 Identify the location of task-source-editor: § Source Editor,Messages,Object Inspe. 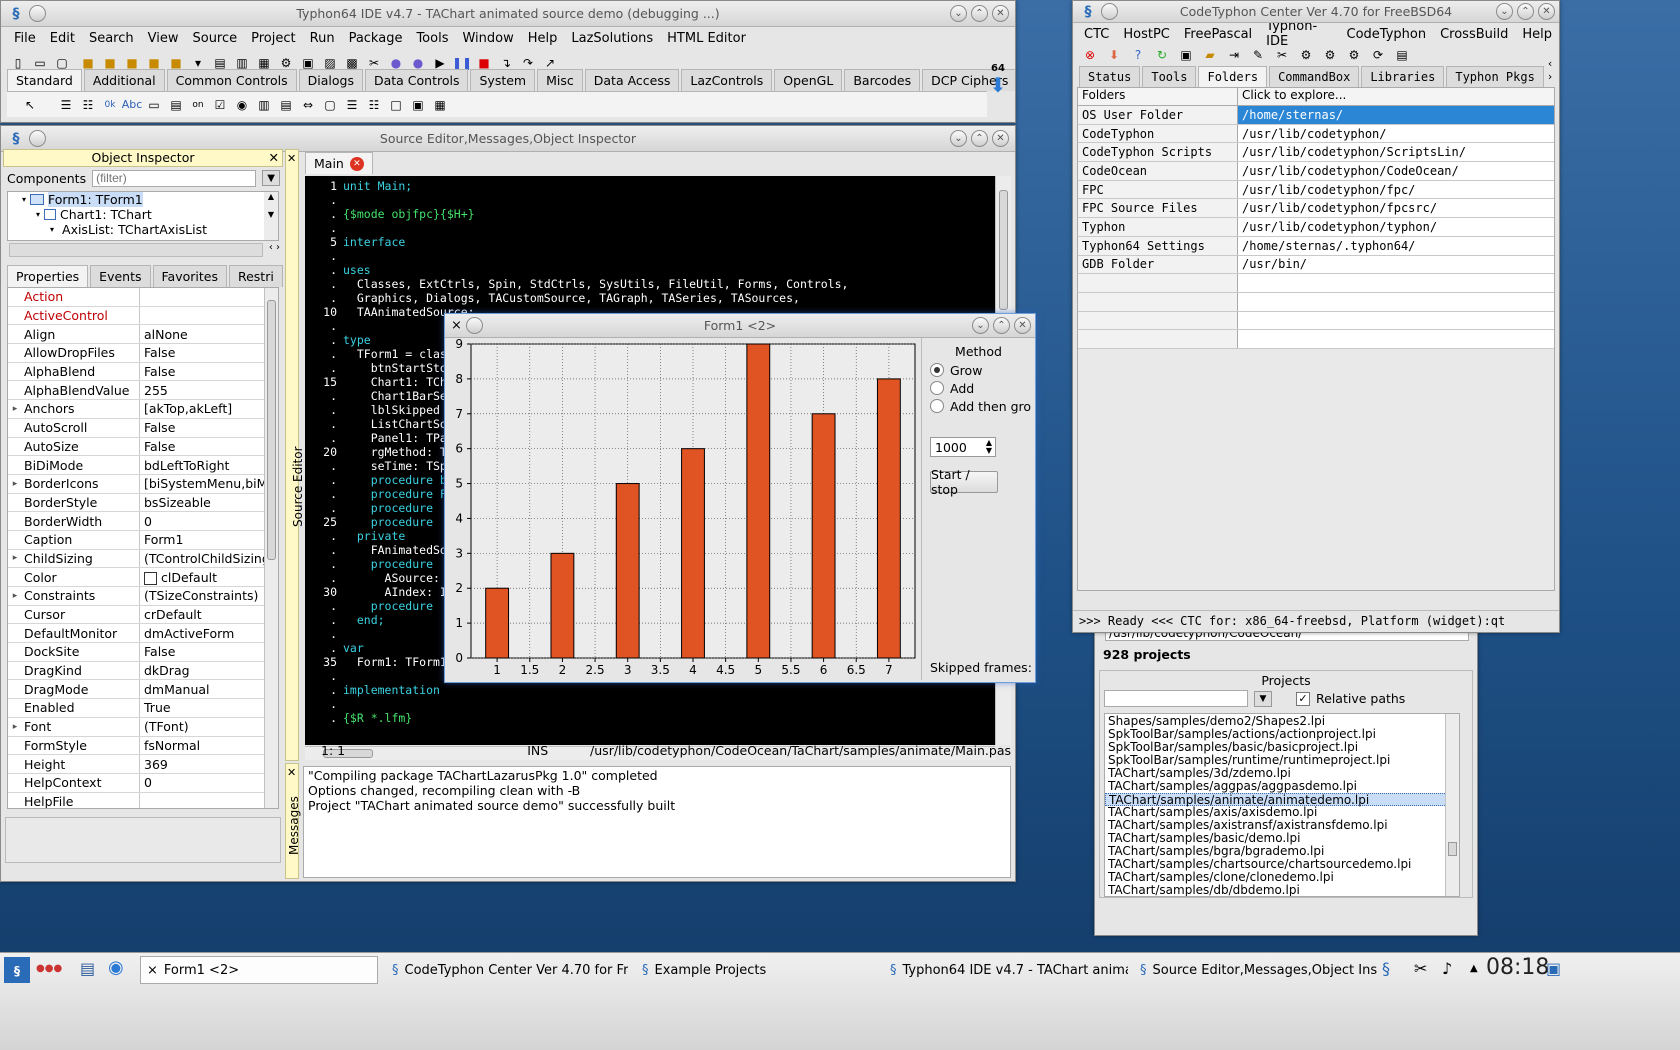
(1256, 970).